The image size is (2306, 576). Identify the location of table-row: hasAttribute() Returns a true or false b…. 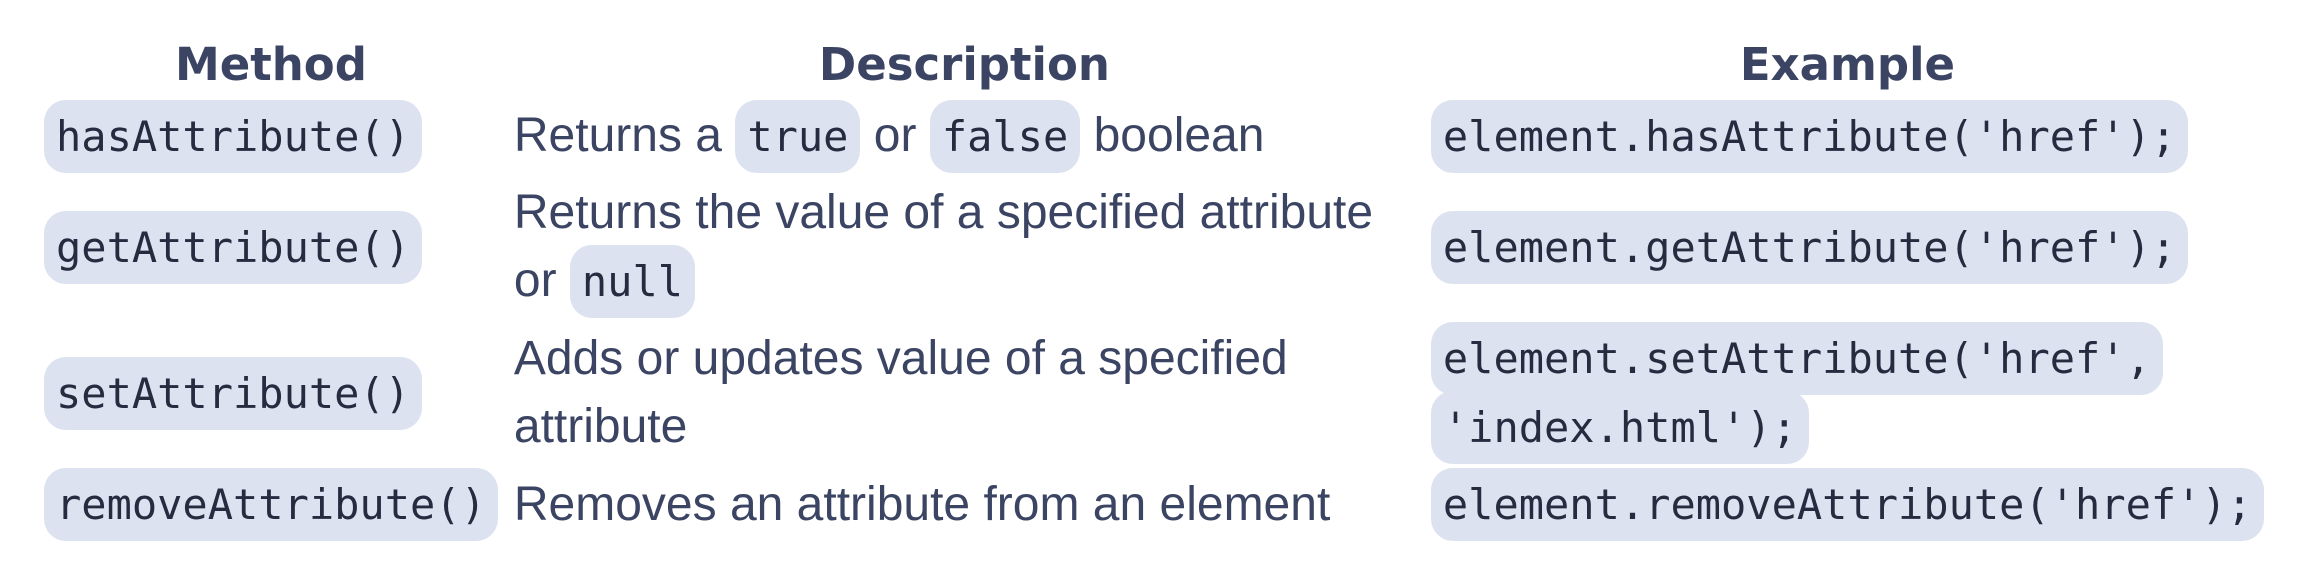
(1154, 136).